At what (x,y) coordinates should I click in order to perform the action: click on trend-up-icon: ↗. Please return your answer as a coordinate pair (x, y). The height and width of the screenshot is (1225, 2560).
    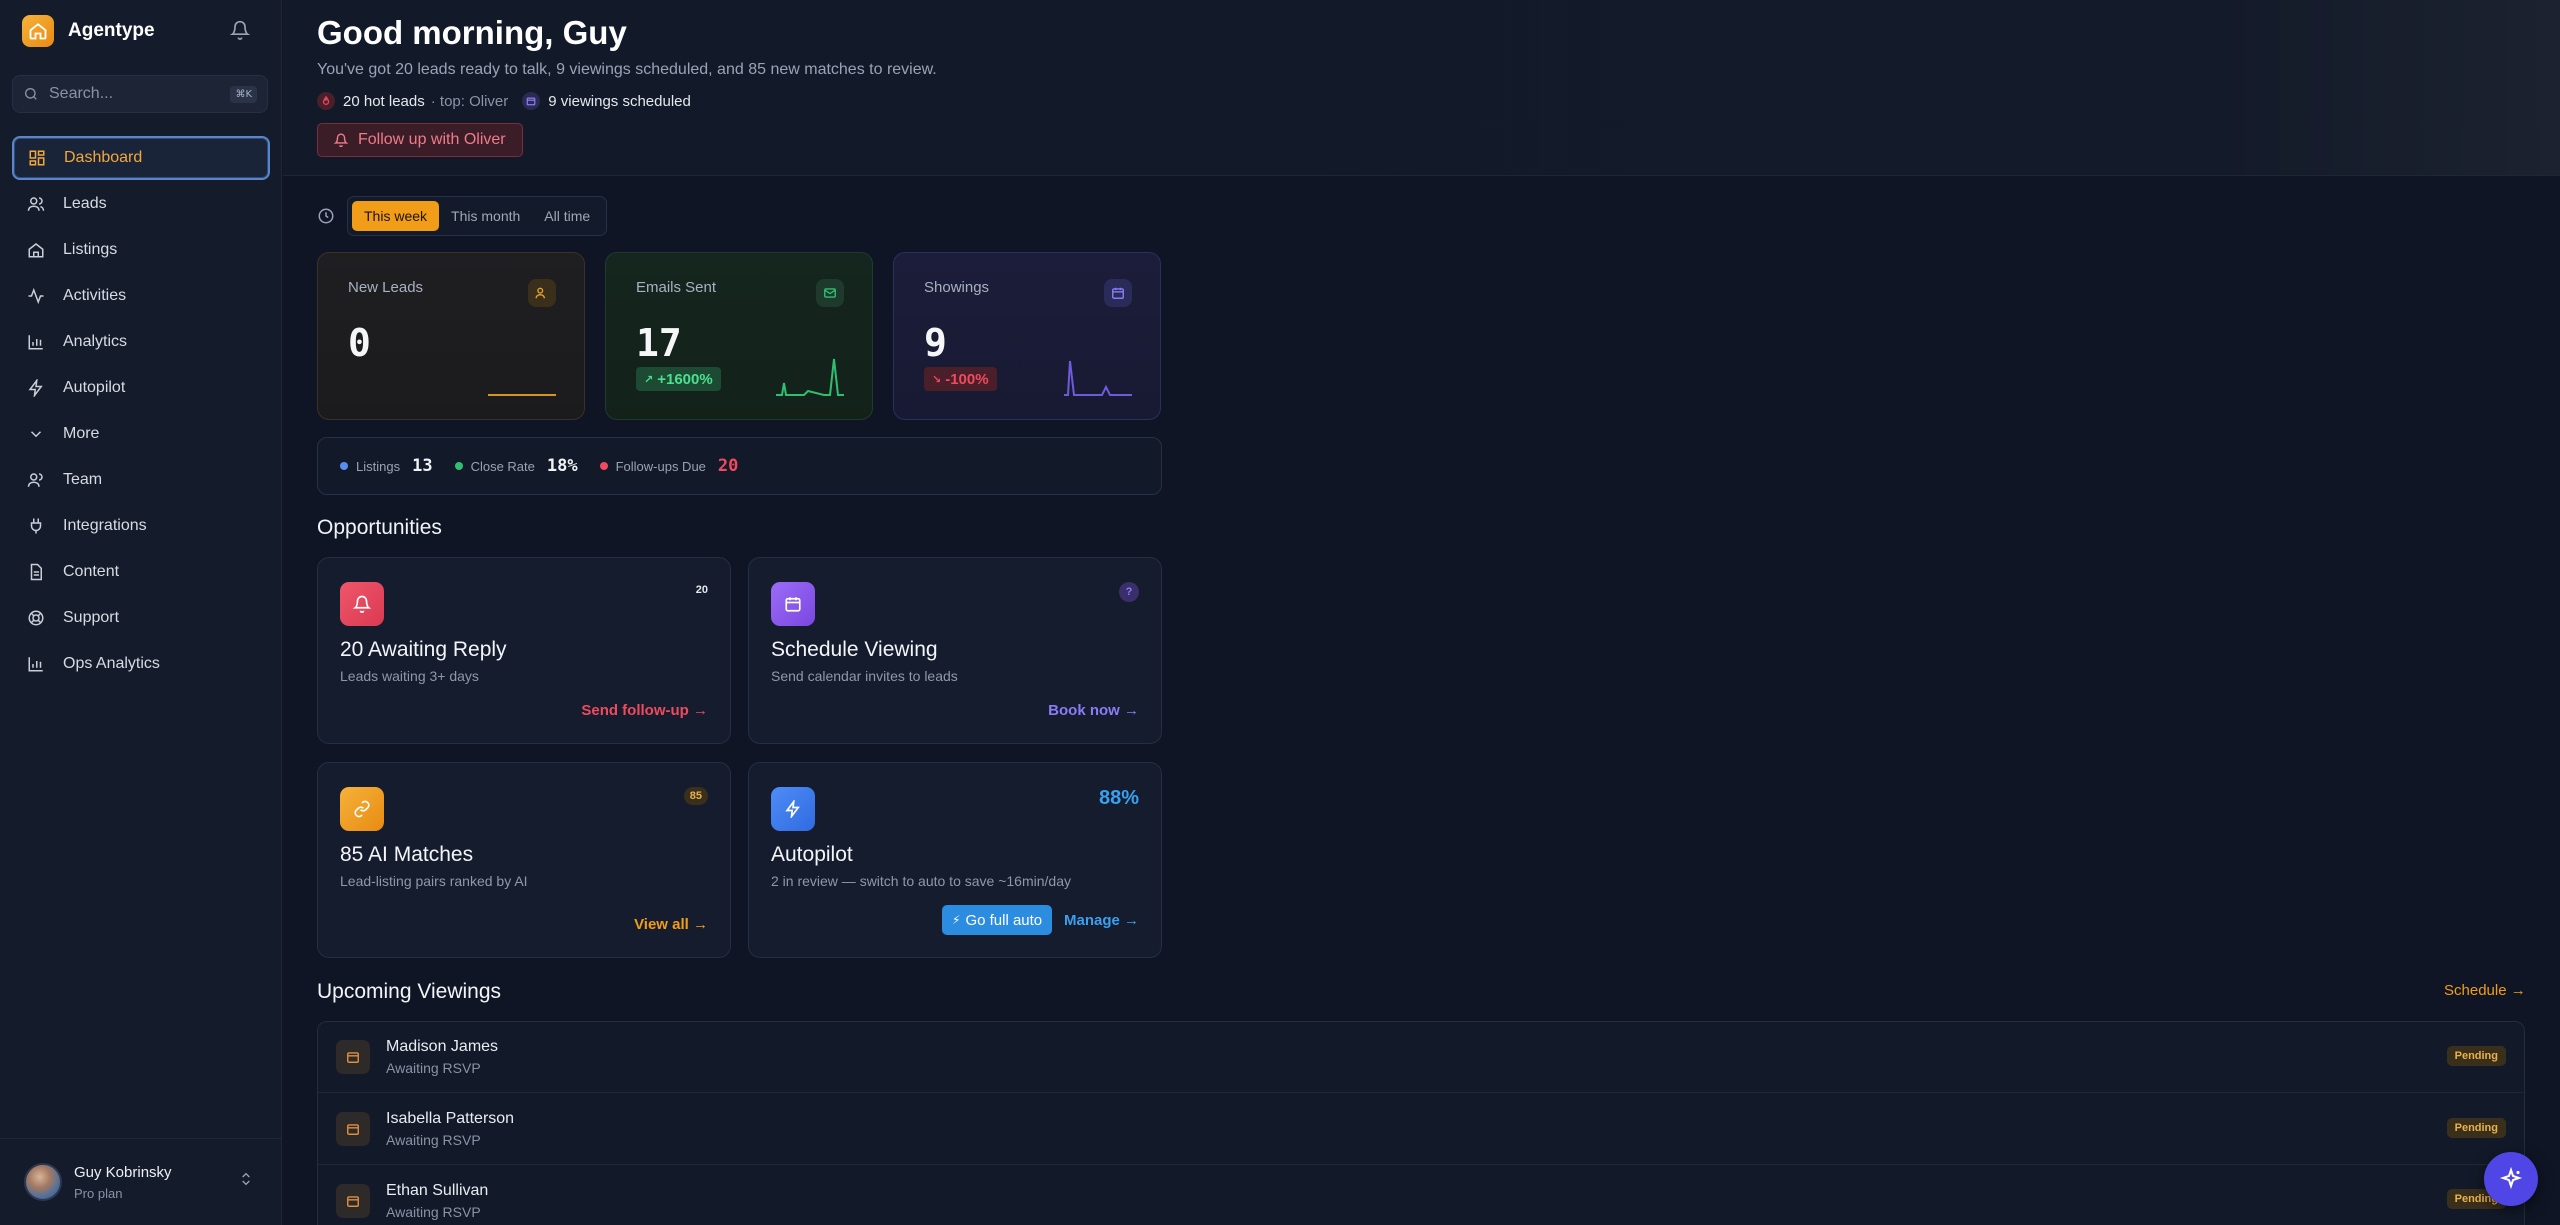
    Looking at the image, I should click on (649, 379).